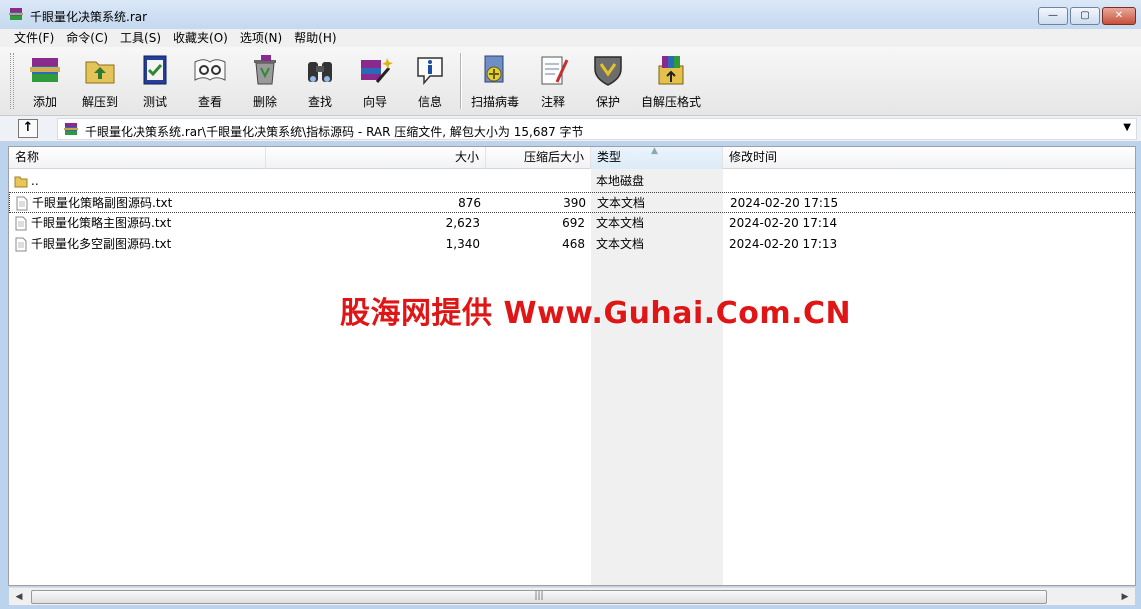 The image size is (1141, 609). What do you see at coordinates (210, 70) in the screenshot?
I see `open-book-glasses-icon` at bounding box center [210, 70].